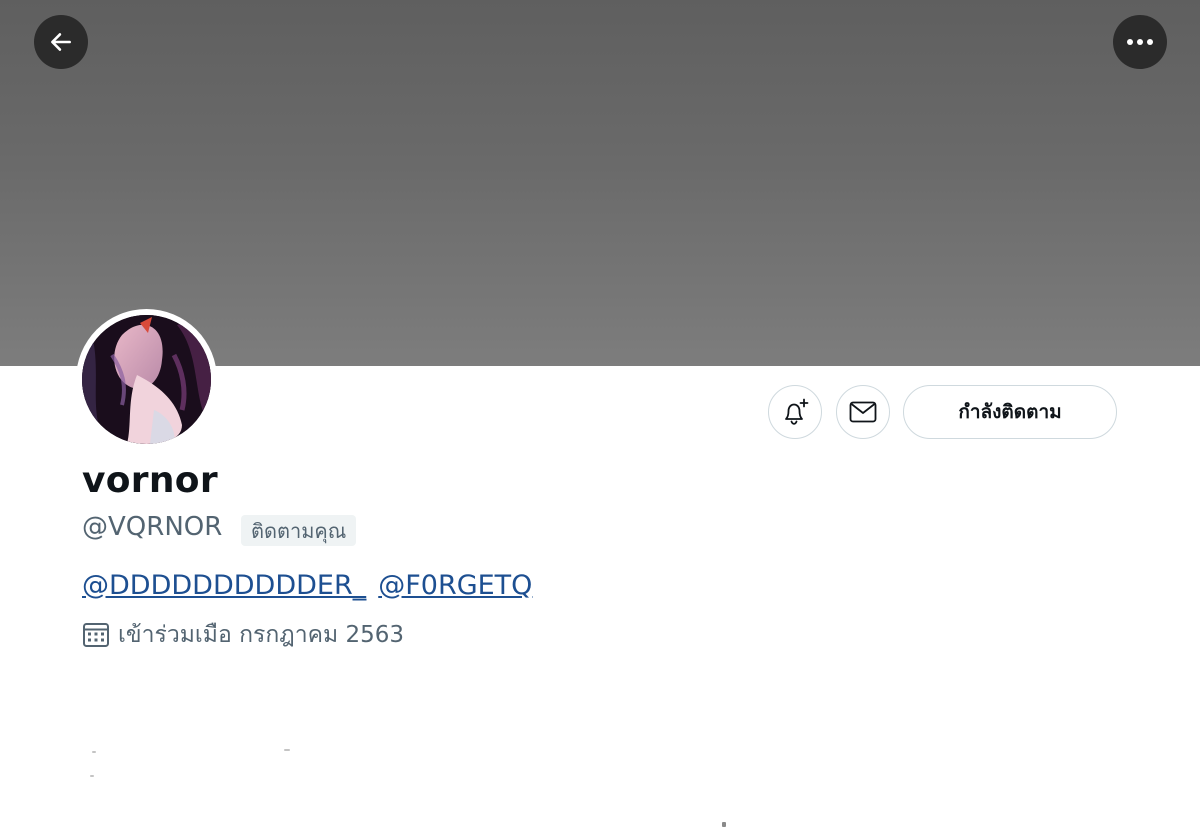 The image size is (1200, 828). What do you see at coordinates (152, 527) in the screenshot?
I see `user-handle: @VQRNOR` at bounding box center [152, 527].